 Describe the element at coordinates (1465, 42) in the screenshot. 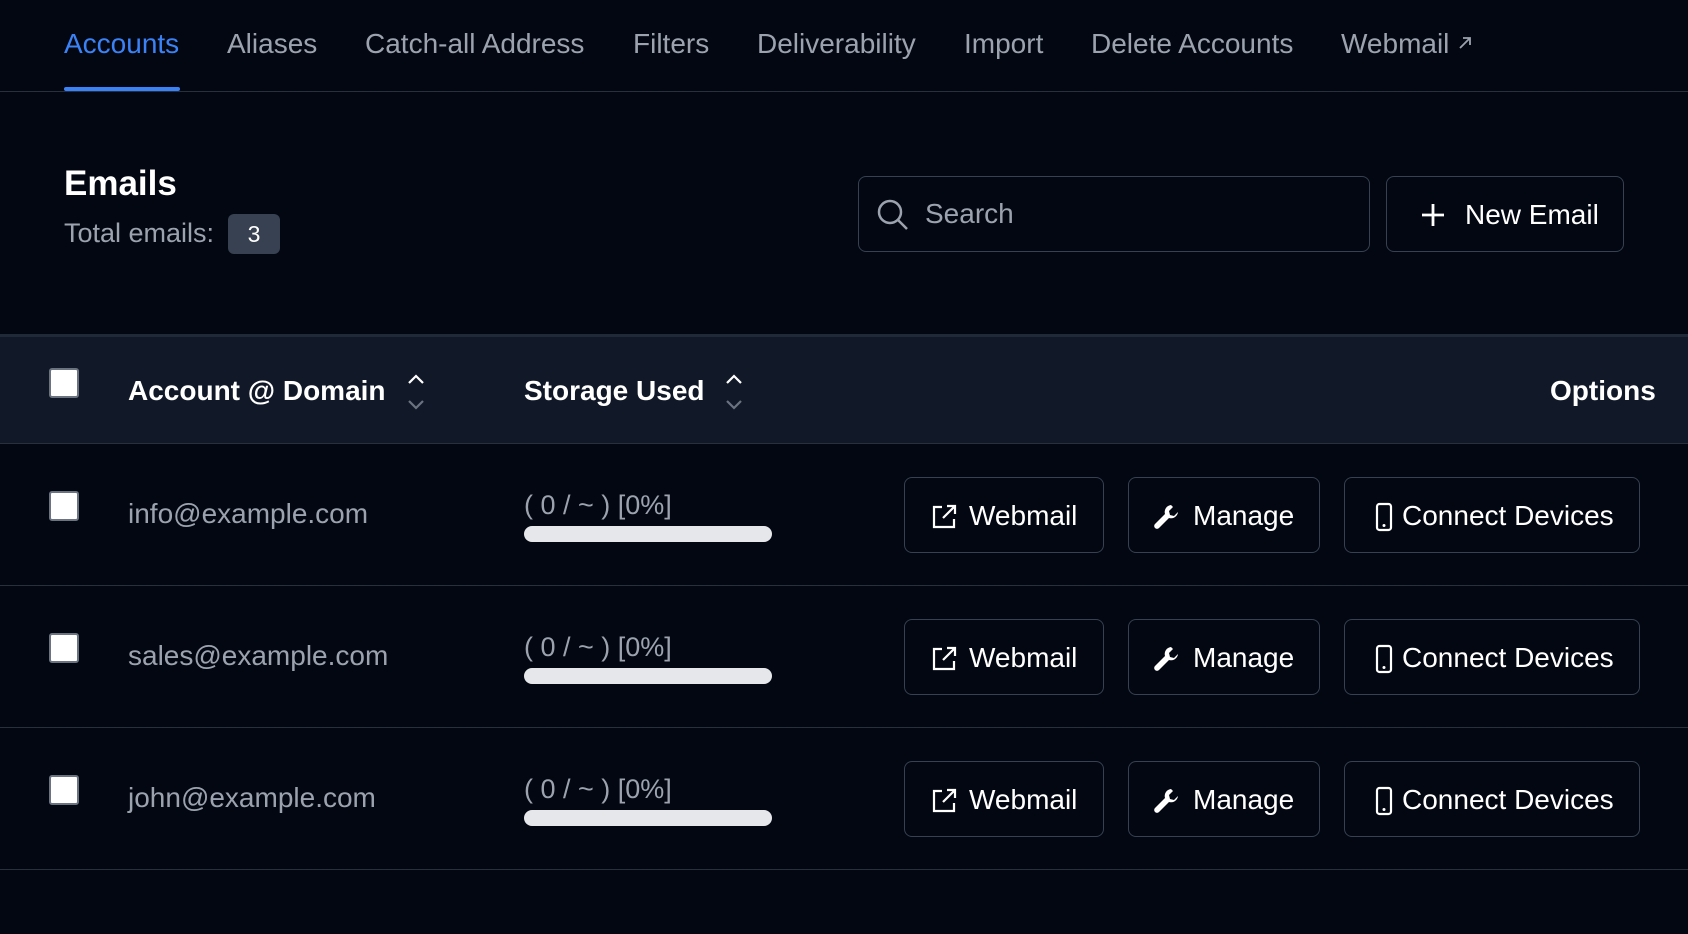

I see `external-arrow-icon` at that location.